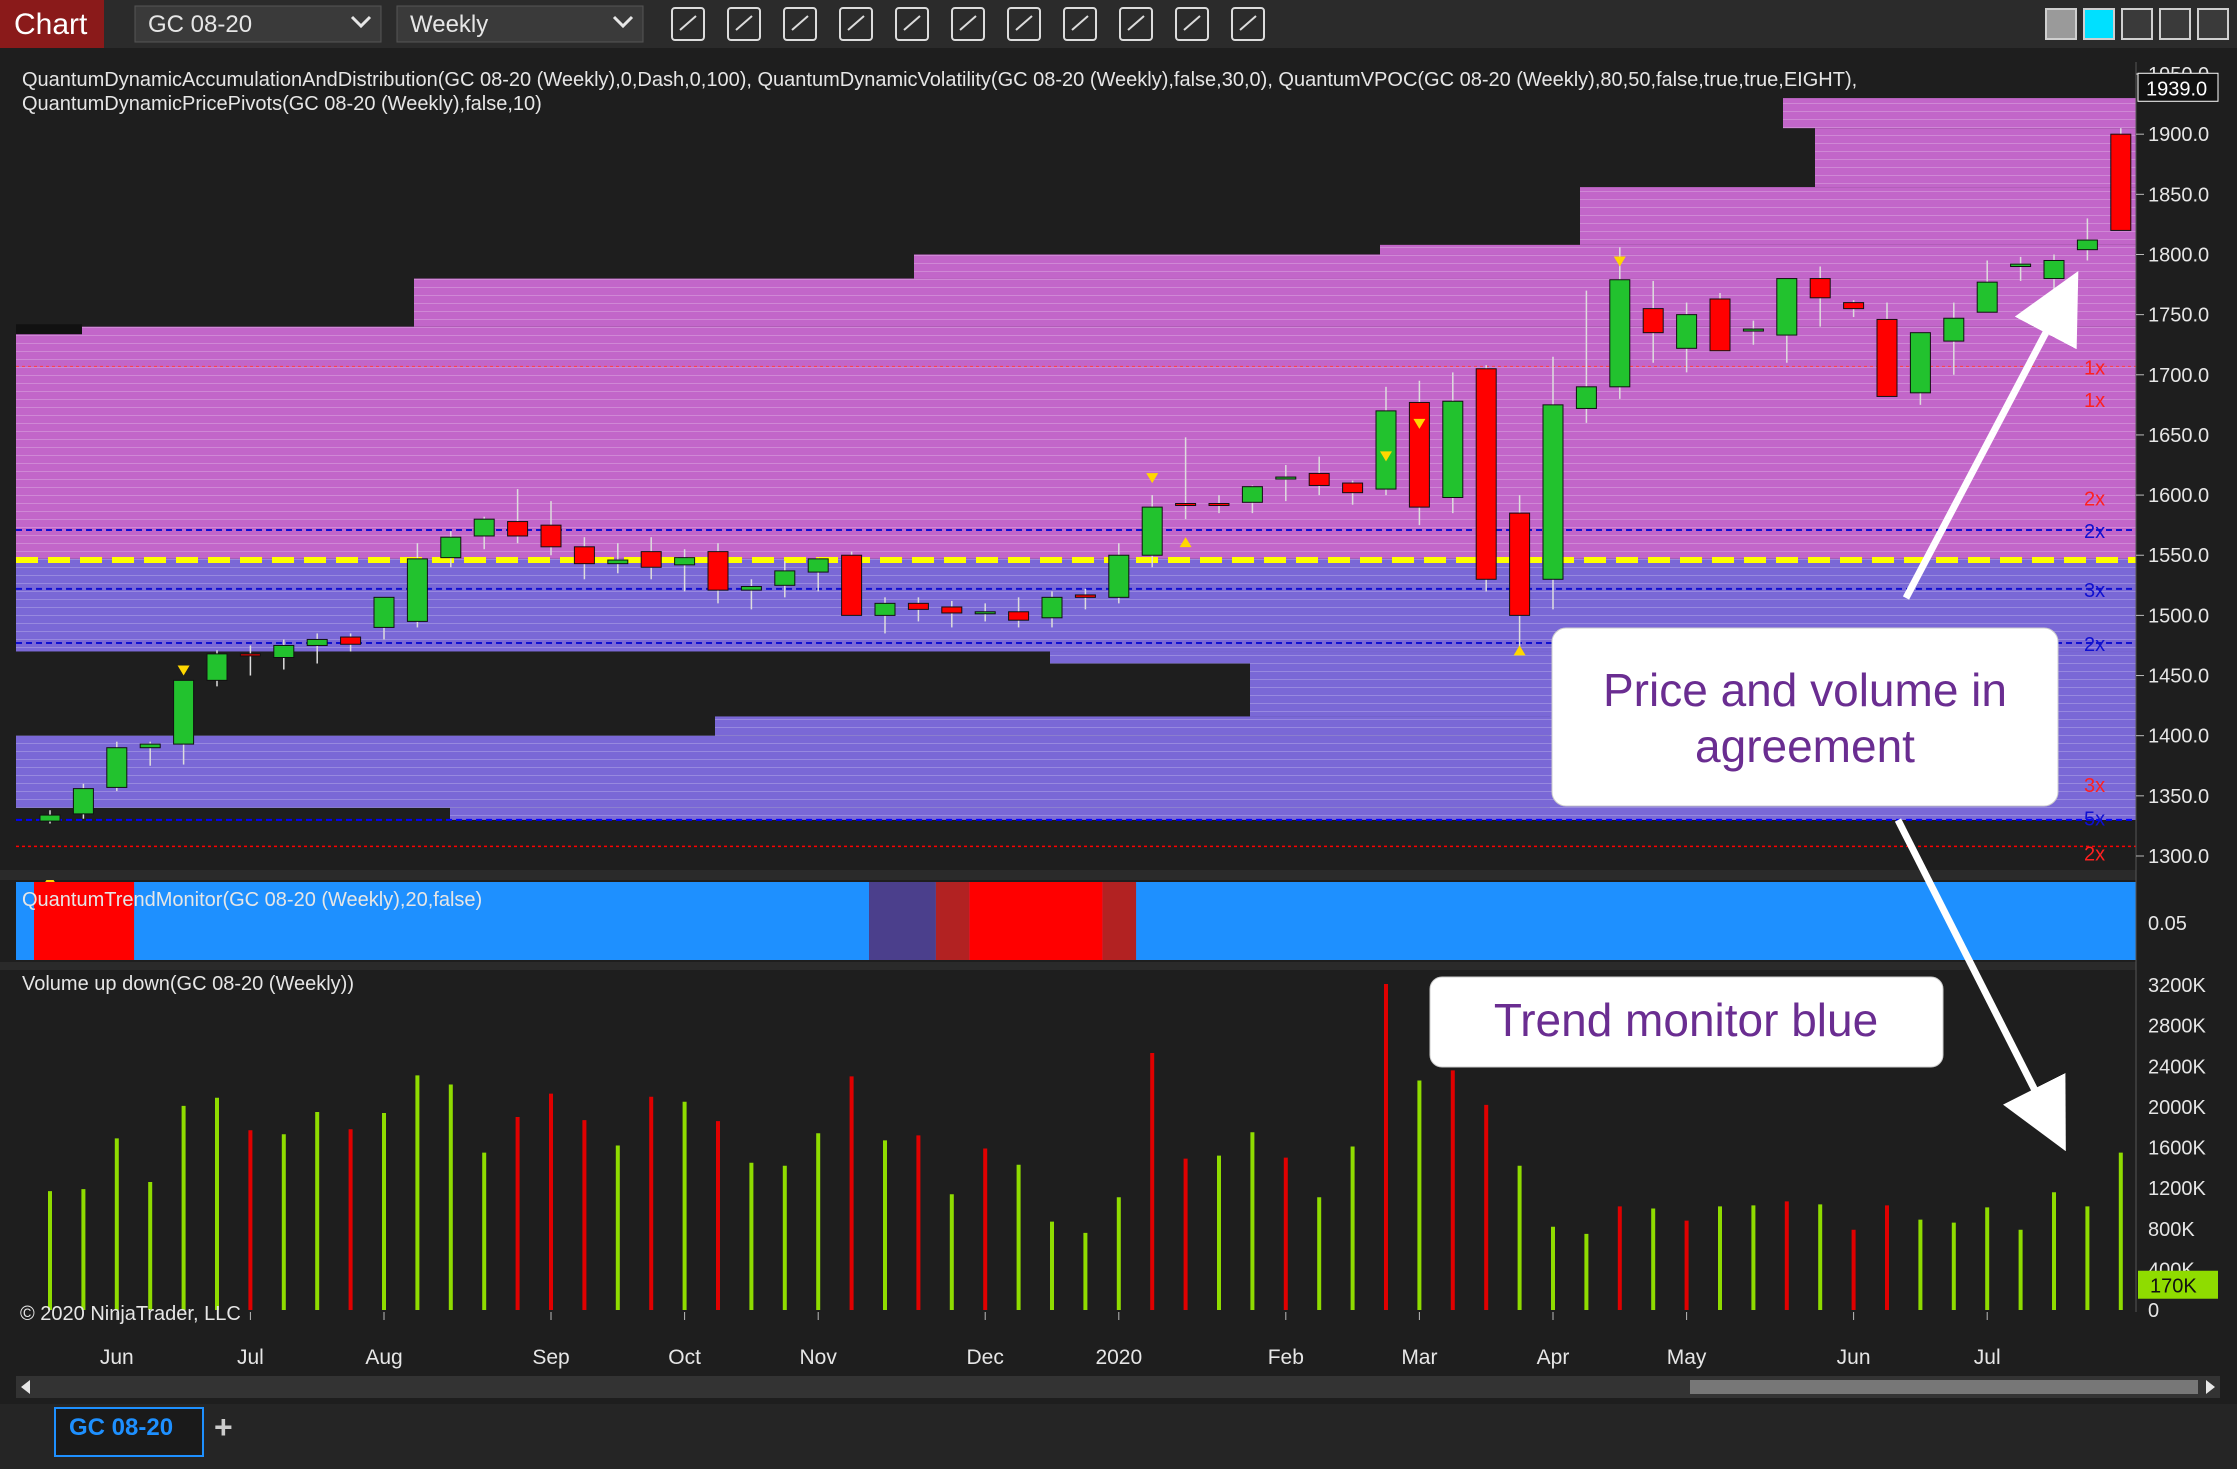 The width and height of the screenshot is (2237, 1469). What do you see at coordinates (2178, 616) in the screenshot?
I see `price-tick-label: 1500.0` at bounding box center [2178, 616].